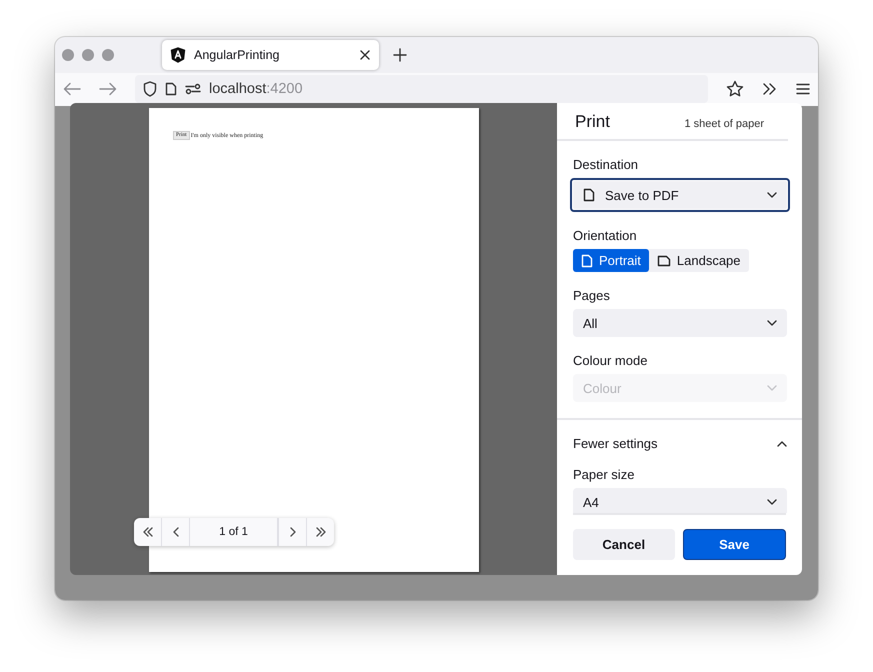 Image resolution: width=873 pixels, height=672 pixels. I want to click on sheet-count: 1 sheet of paper, so click(724, 124).